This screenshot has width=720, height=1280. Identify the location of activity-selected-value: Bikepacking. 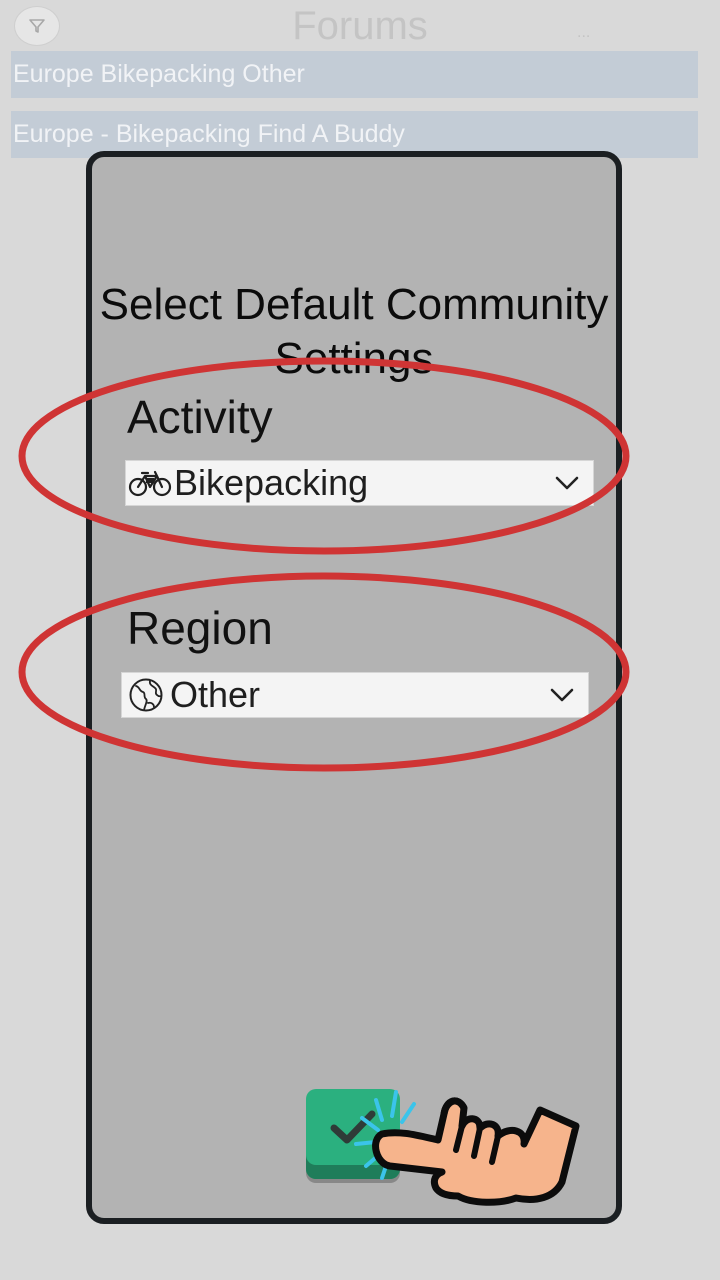
(271, 482).